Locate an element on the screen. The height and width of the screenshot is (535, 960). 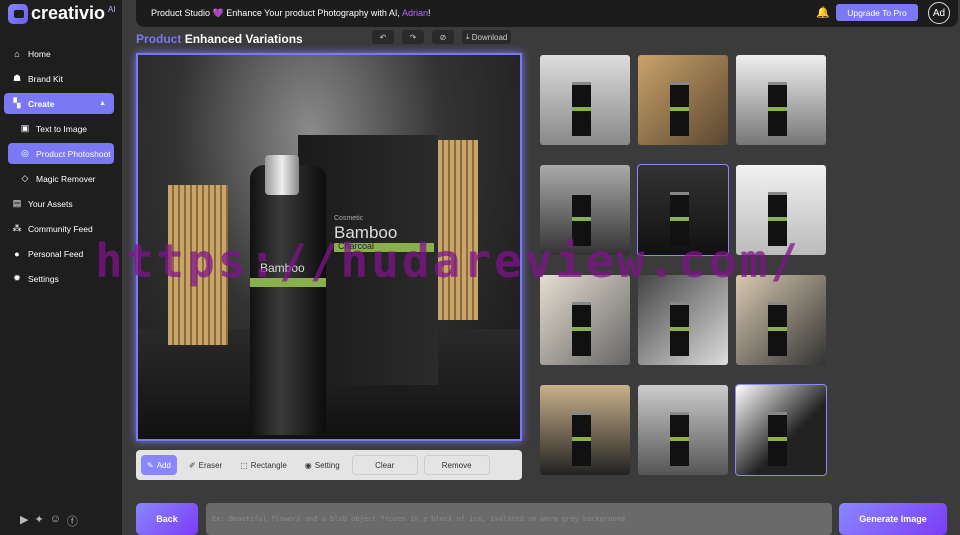
label: Create is located at coordinates (41, 103).